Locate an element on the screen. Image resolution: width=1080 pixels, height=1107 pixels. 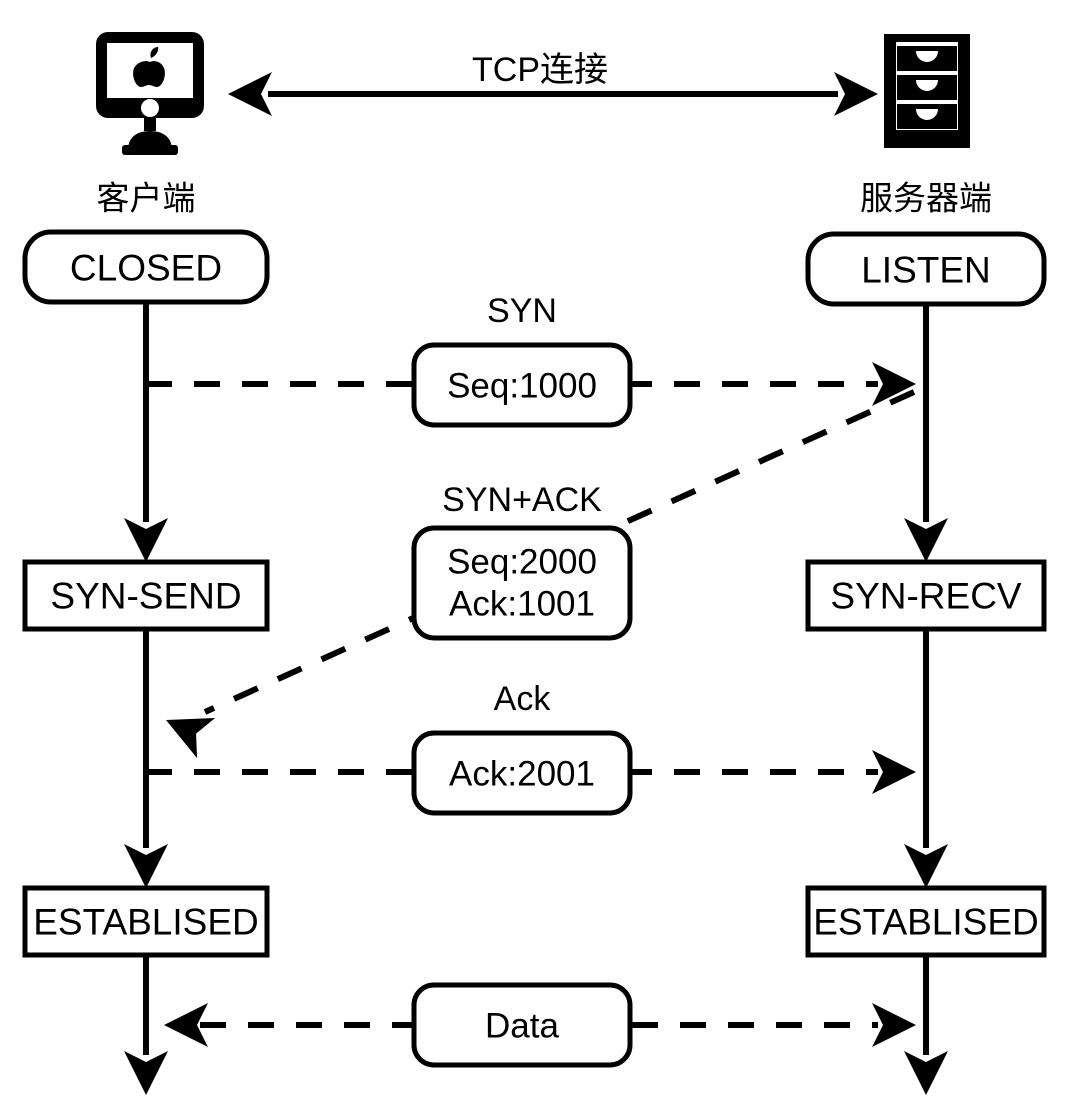
ack-message-line-1: Ack:2001 is located at coordinates (522, 774).